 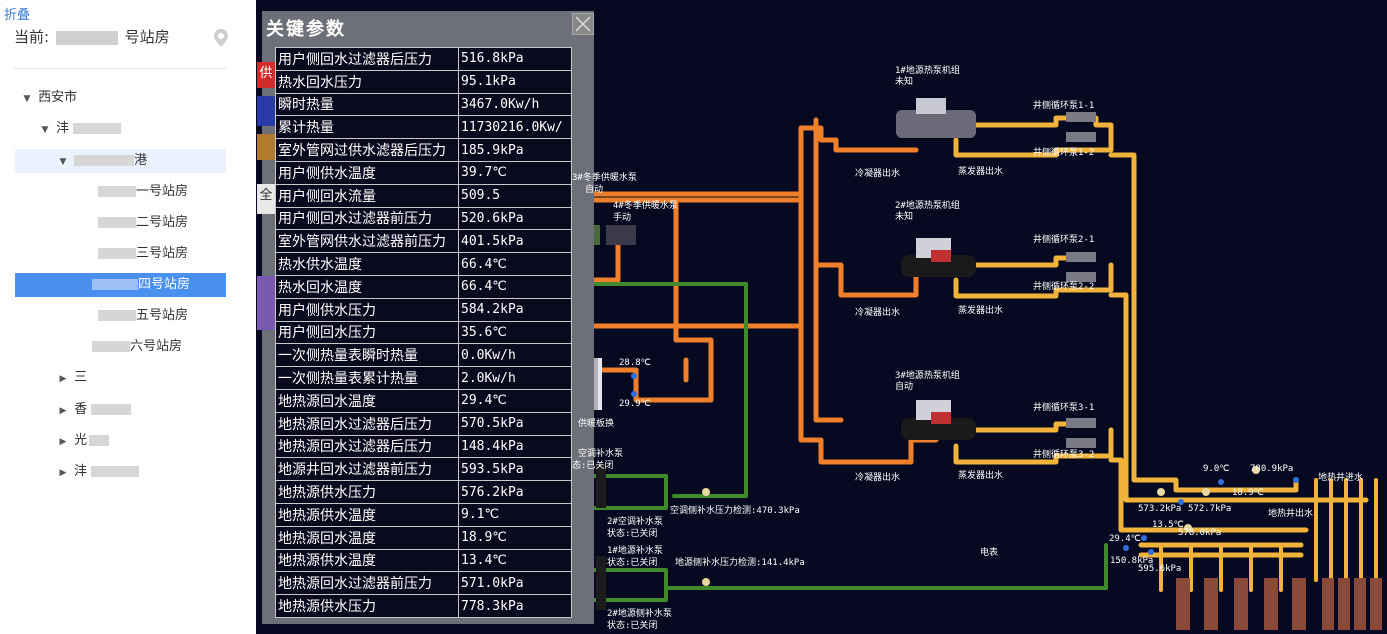 I want to click on unit3-state: 自动, so click(x=904, y=387).